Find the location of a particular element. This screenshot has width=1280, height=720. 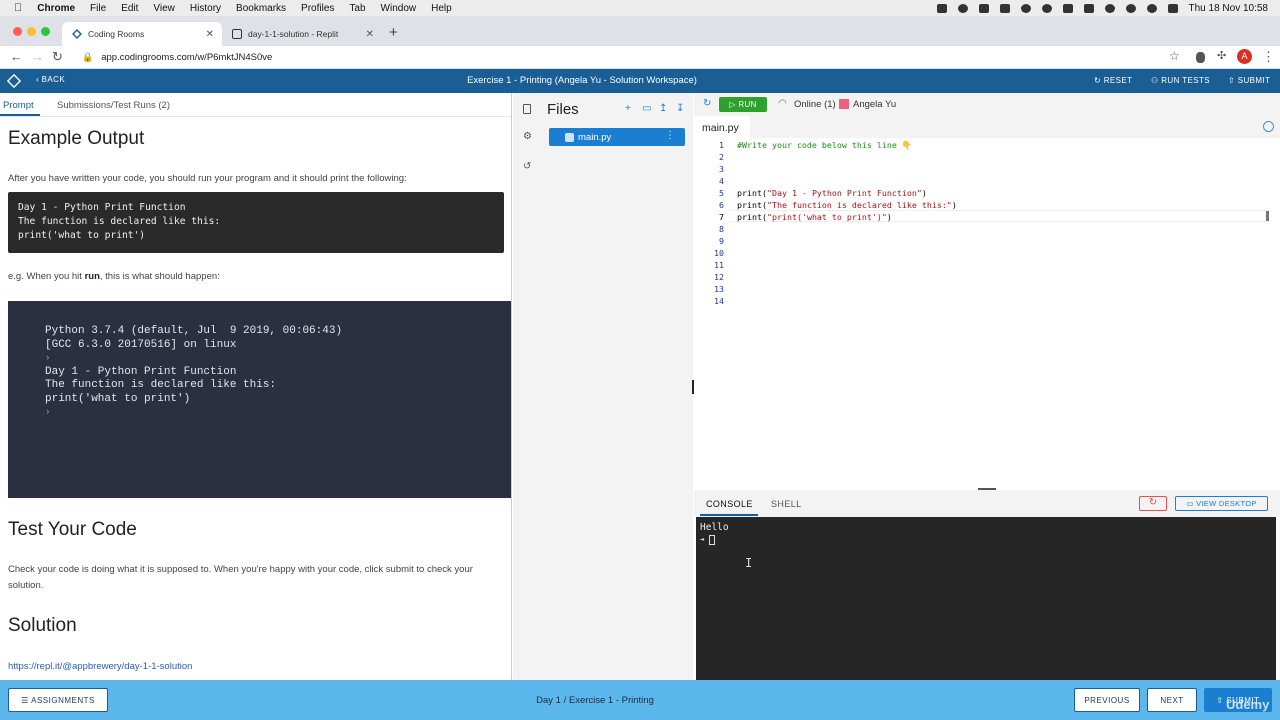

menu-edit: Edit is located at coordinates (129, 8).